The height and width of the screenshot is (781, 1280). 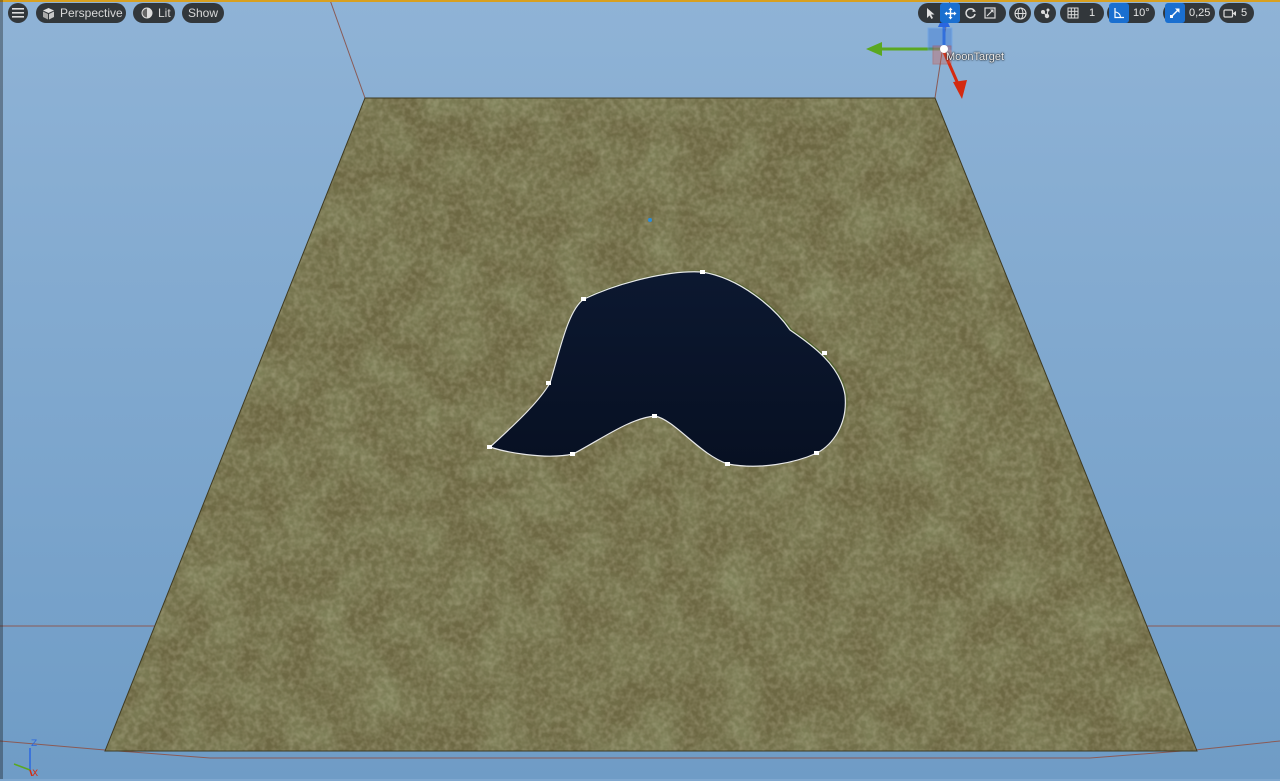 I want to click on scale-snap-toggle, so click(x=1175, y=13).